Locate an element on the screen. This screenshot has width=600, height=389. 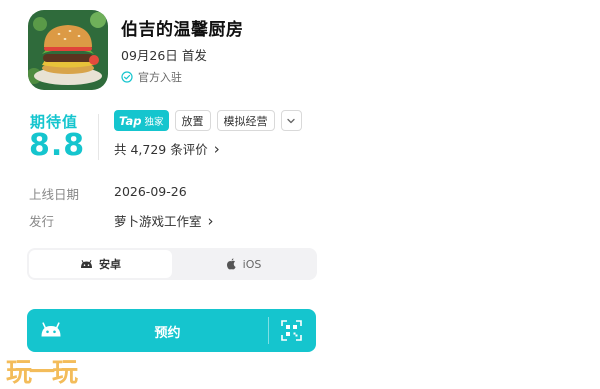
release-date: 09月26日 is located at coordinates (149, 55).